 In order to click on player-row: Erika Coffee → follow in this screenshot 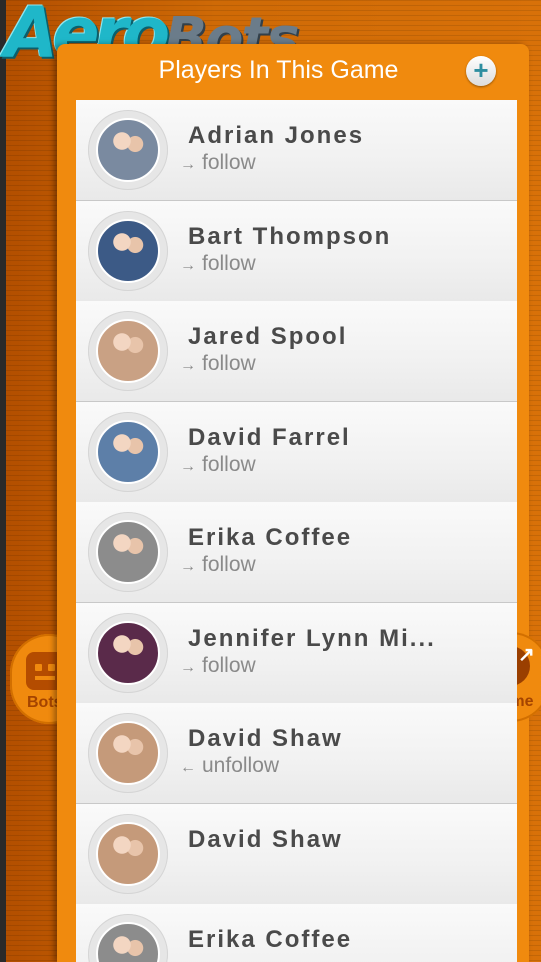, I will do `click(296, 552)`.